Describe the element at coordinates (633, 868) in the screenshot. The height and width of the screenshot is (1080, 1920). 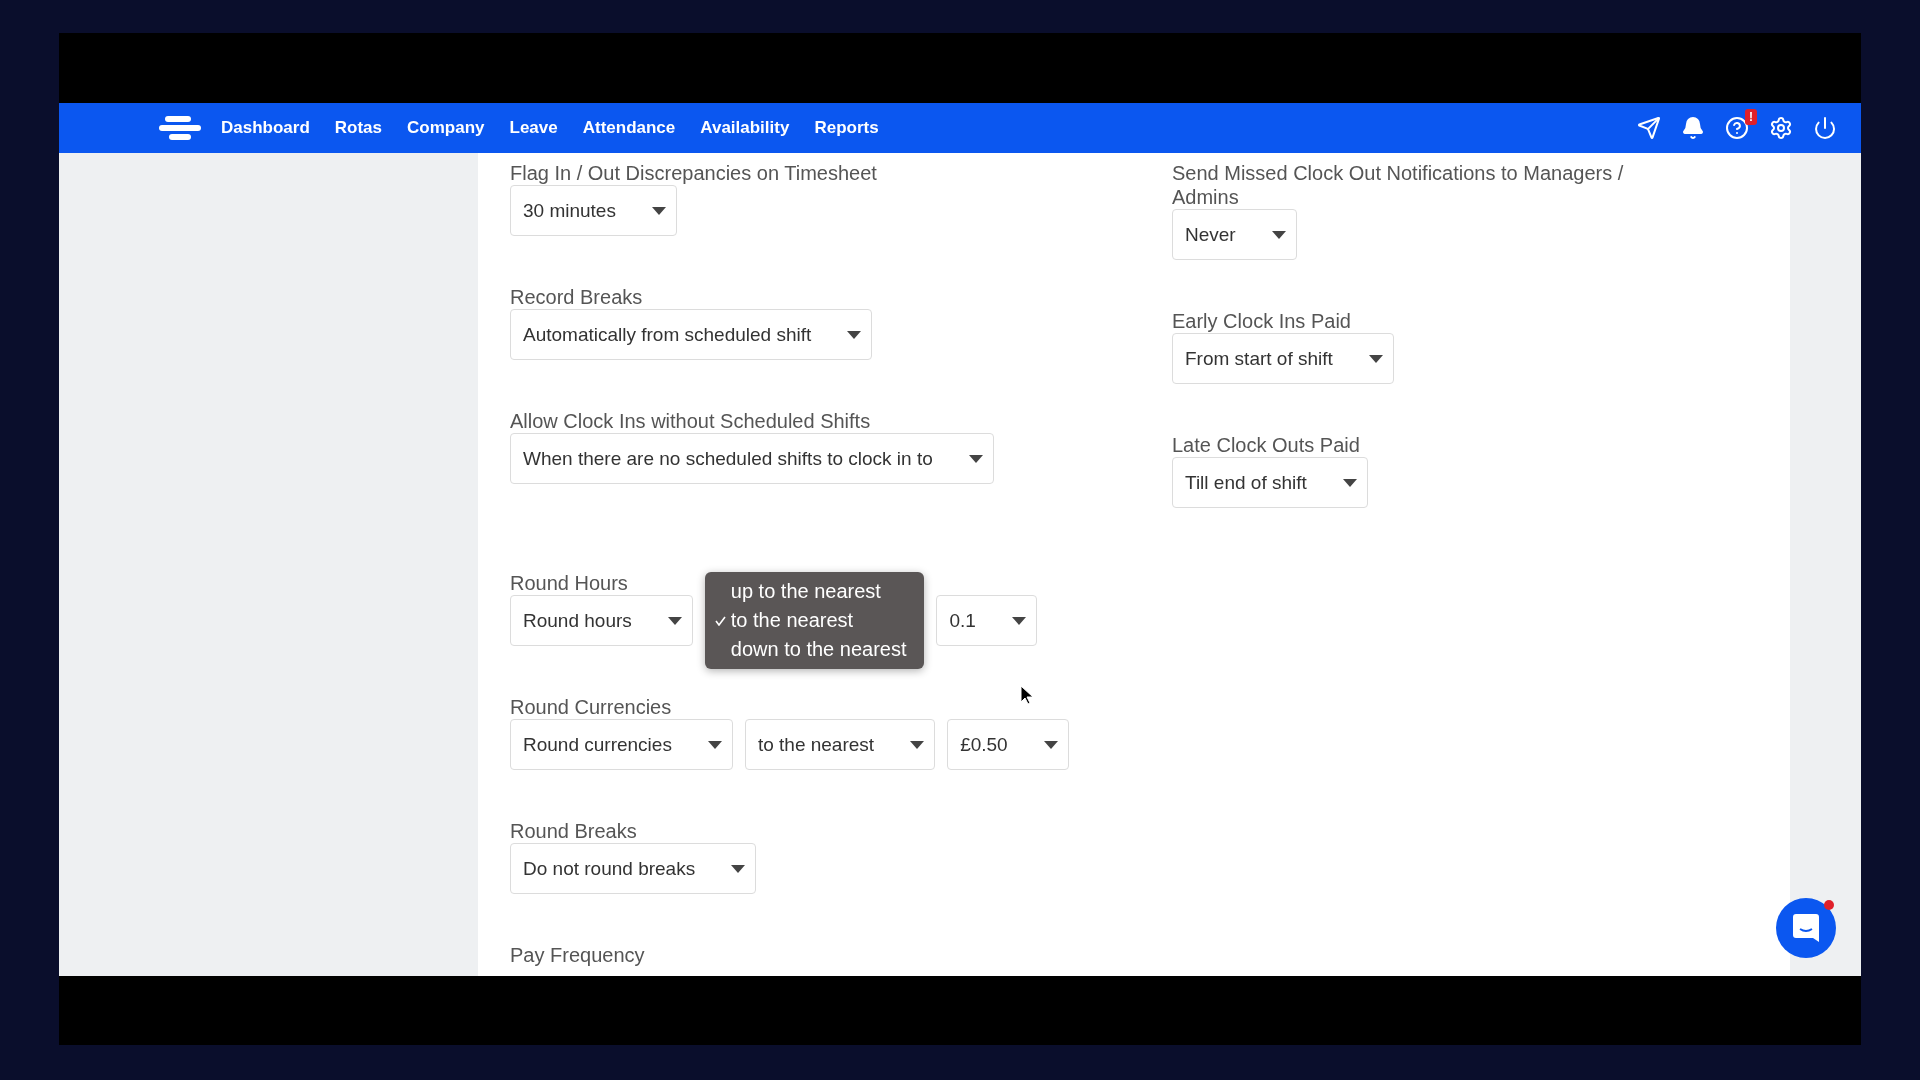
I see `dropdown-select: Do not round breaks` at that location.